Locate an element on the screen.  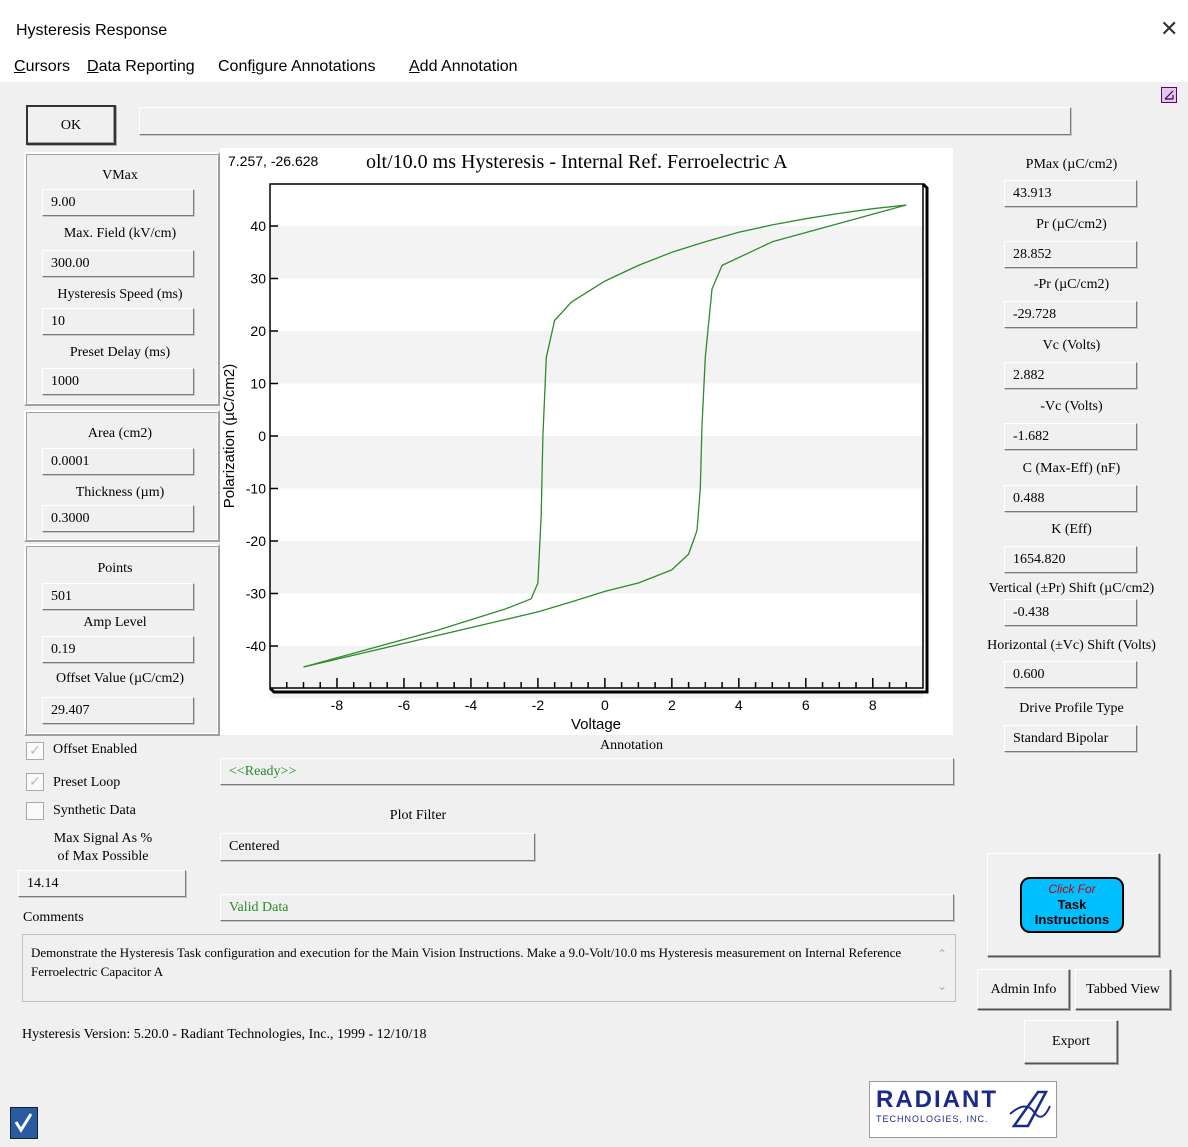
tabbed-view-button: Tabbed View is located at coordinates (1123, 989).